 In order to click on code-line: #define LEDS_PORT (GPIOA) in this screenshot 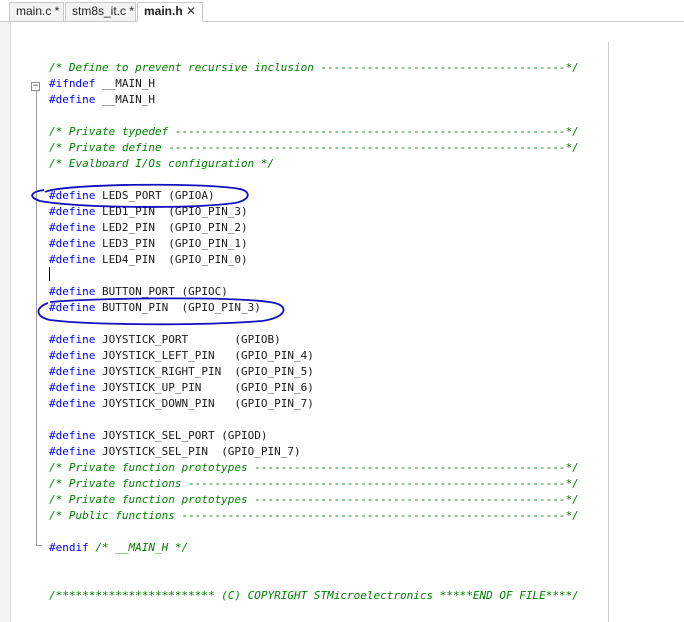, I will do `click(132, 196)`.